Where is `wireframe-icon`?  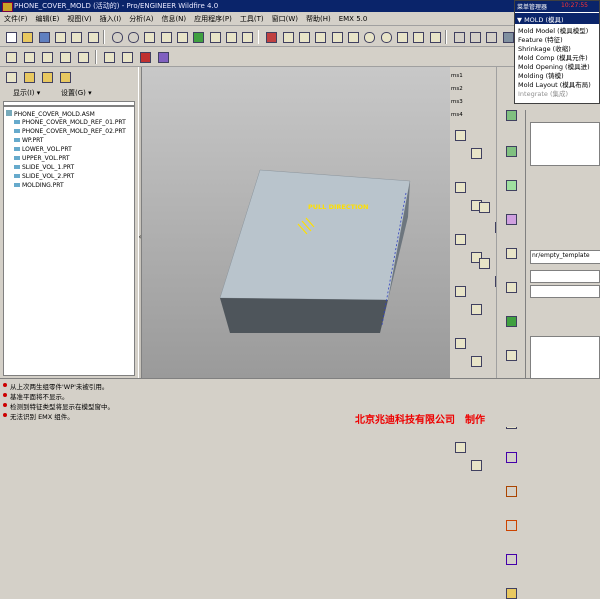
wireframe-icon is located at coordinates (458, 37).